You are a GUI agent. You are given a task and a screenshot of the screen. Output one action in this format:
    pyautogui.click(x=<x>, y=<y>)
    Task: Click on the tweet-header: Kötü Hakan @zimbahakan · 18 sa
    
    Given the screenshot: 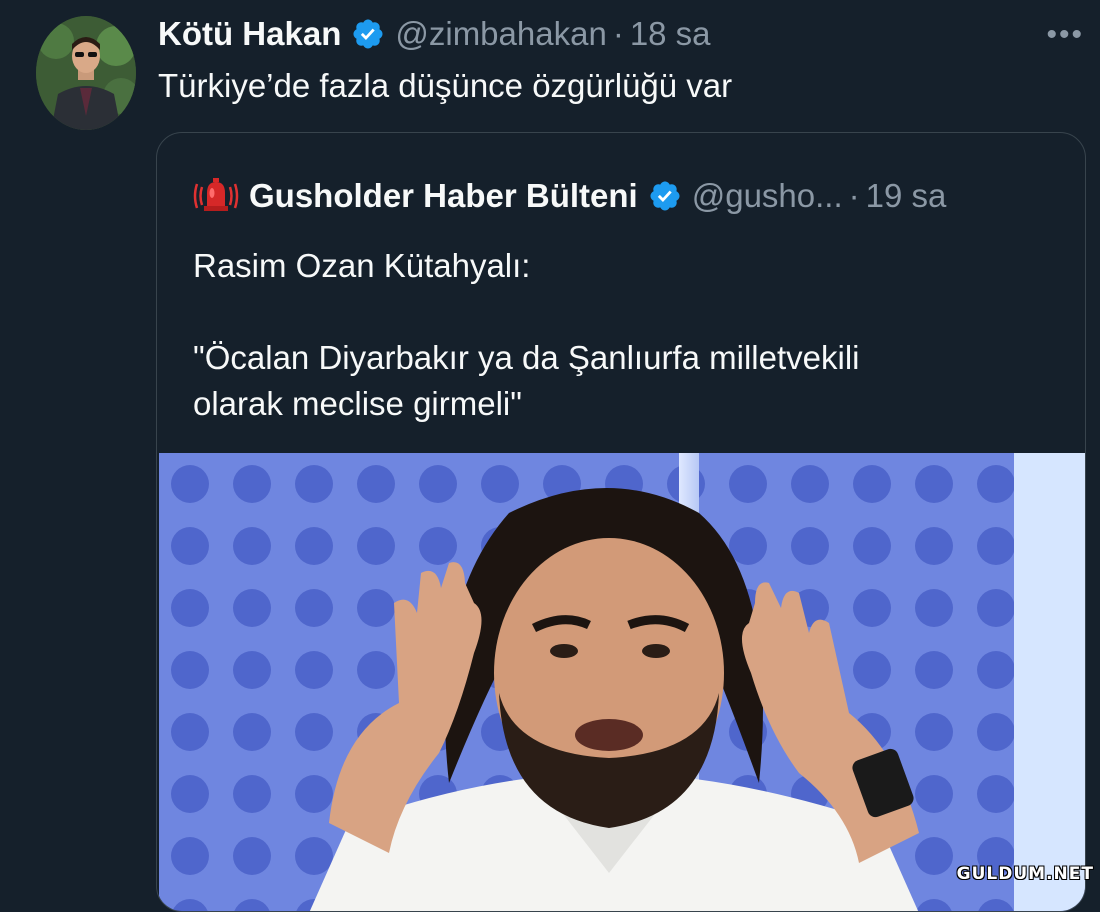 What is the action you would take?
    pyautogui.click(x=434, y=34)
    